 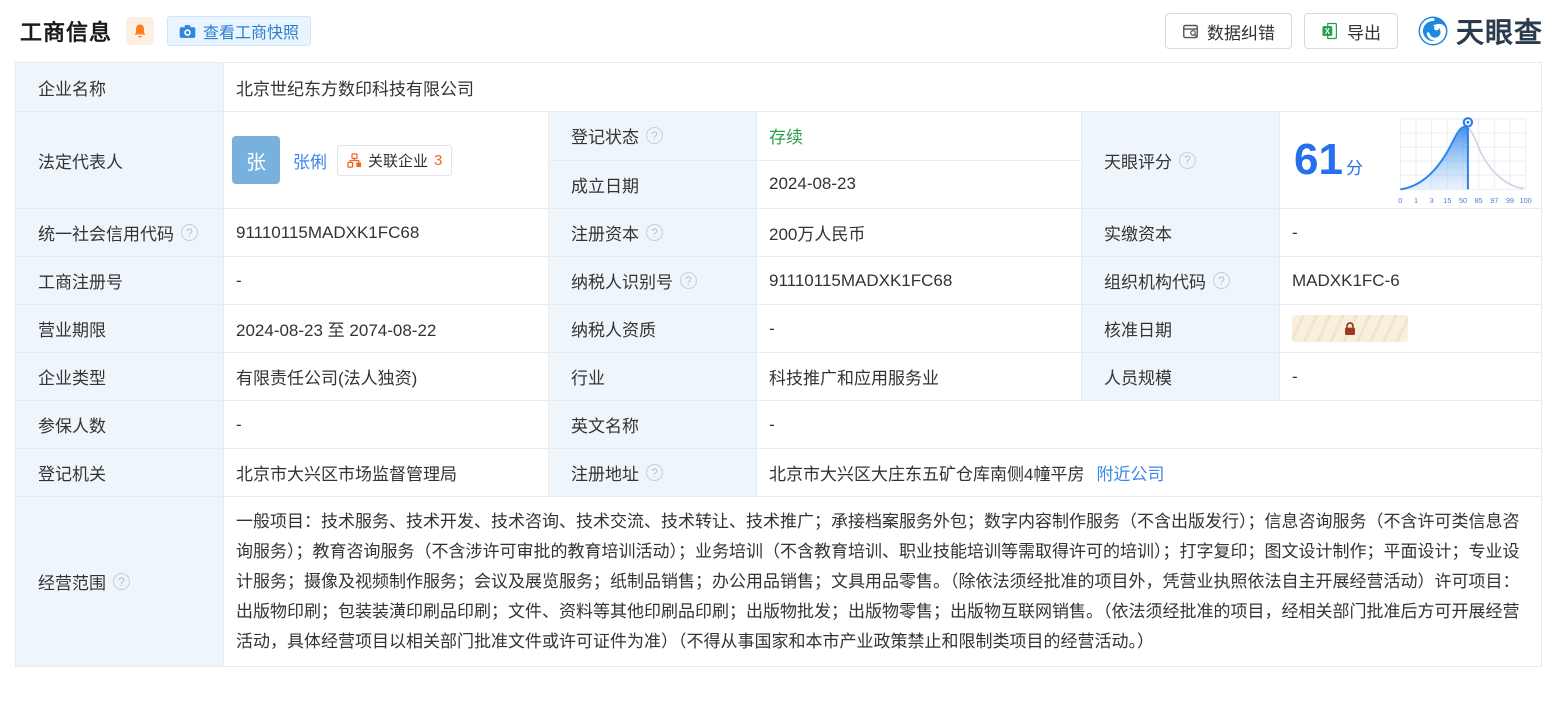 What do you see at coordinates (385, 472) in the screenshot?
I see `reg-authority-value: 北京市大兴区市场监督管理局` at bounding box center [385, 472].